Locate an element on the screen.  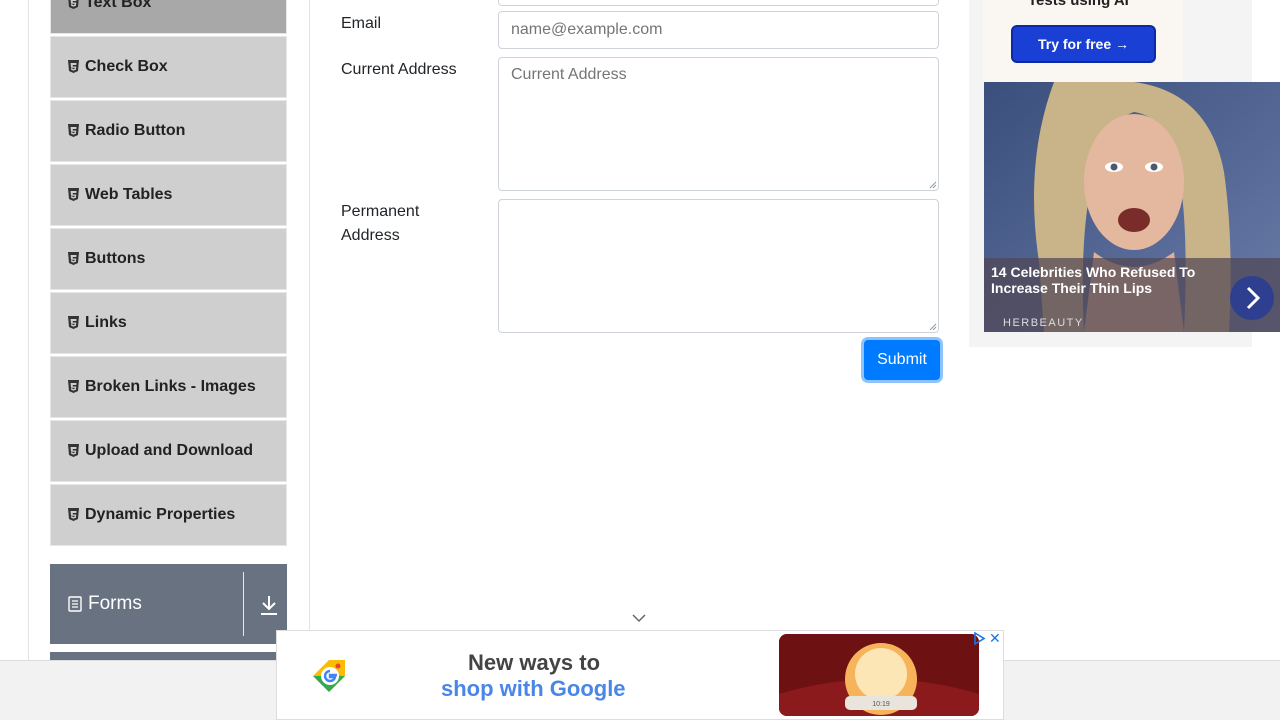
ad-bottom-line2: shop with Google is located at coordinates (533, 688).